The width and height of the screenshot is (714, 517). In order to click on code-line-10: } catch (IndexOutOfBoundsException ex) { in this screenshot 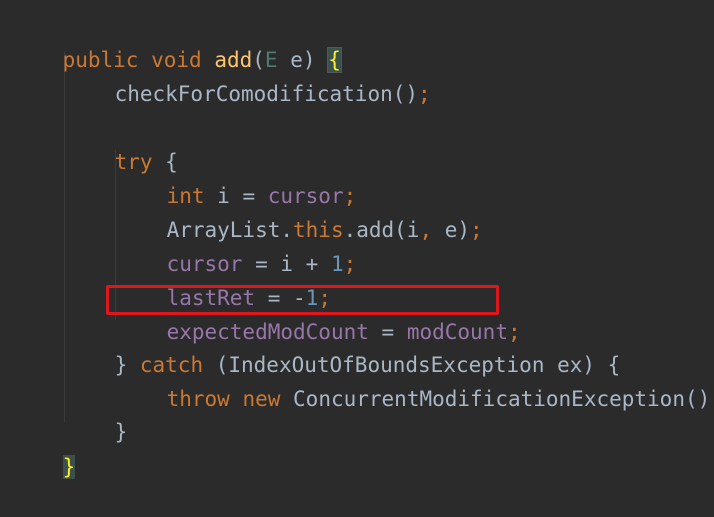, I will do `click(342, 346)`.